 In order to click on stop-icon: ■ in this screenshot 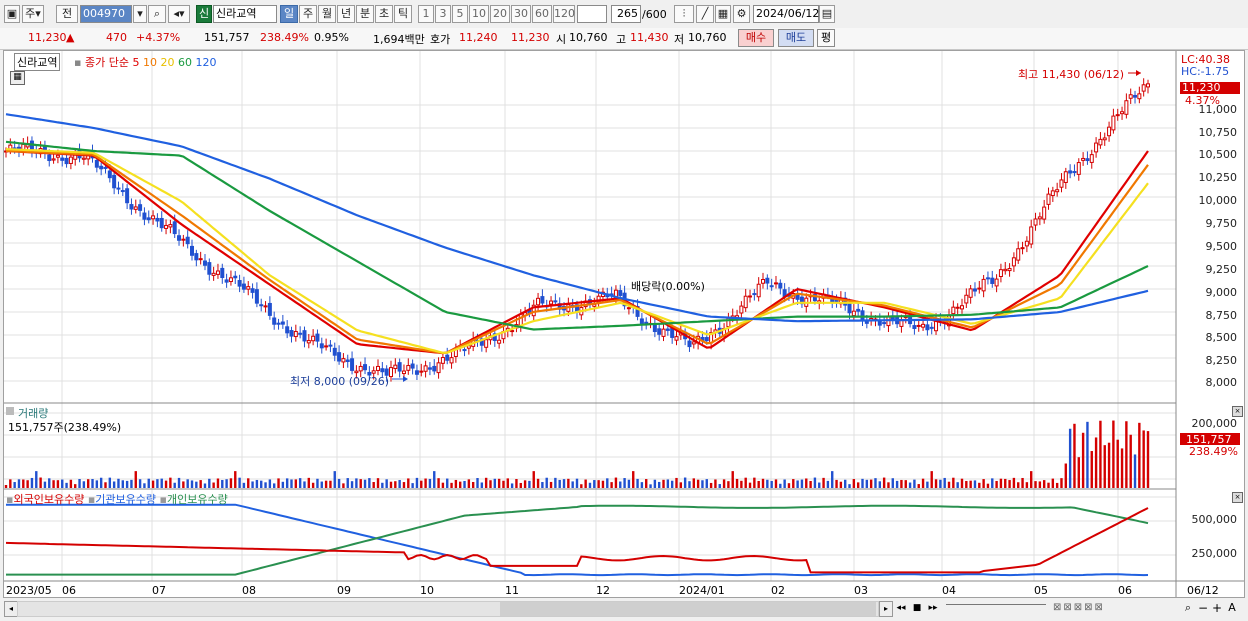, I will do `click(917, 608)`.